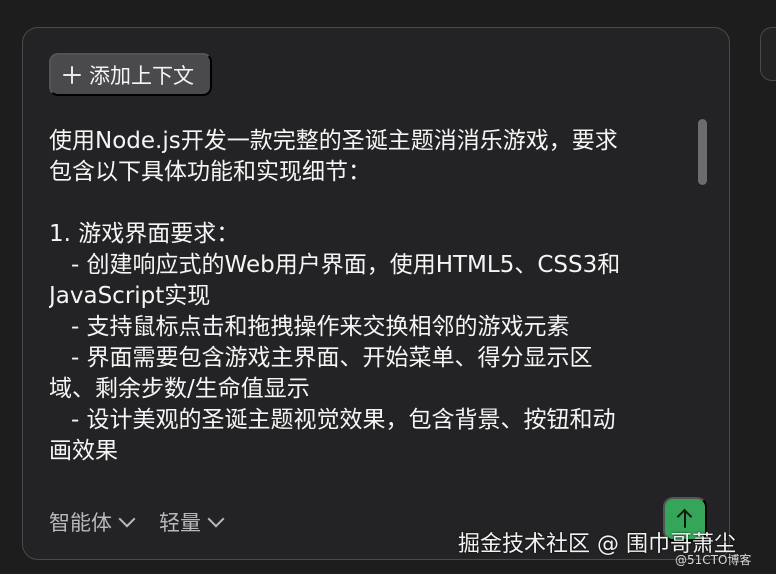 The height and width of the screenshot is (574, 776). Describe the element at coordinates (180, 523) in the screenshot. I see `mode-selector-label: 轻量` at that location.